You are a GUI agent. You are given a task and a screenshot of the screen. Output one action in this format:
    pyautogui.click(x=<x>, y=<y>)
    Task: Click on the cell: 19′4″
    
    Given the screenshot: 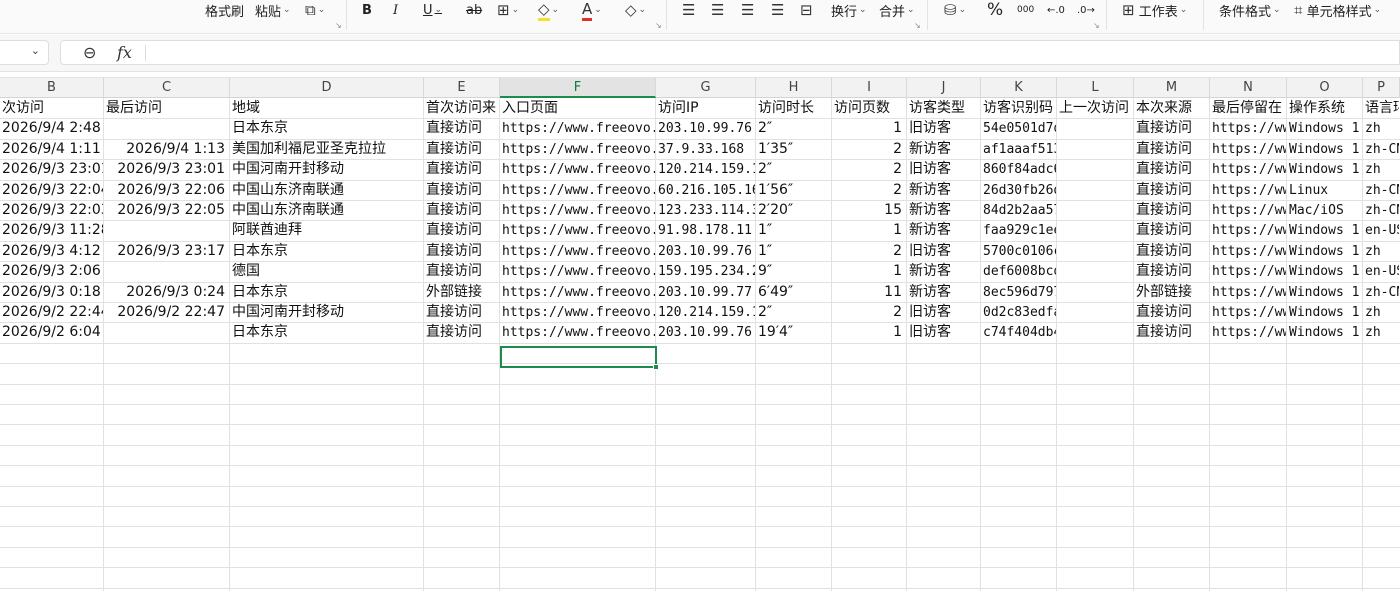 What is the action you would take?
    pyautogui.click(x=793, y=332)
    